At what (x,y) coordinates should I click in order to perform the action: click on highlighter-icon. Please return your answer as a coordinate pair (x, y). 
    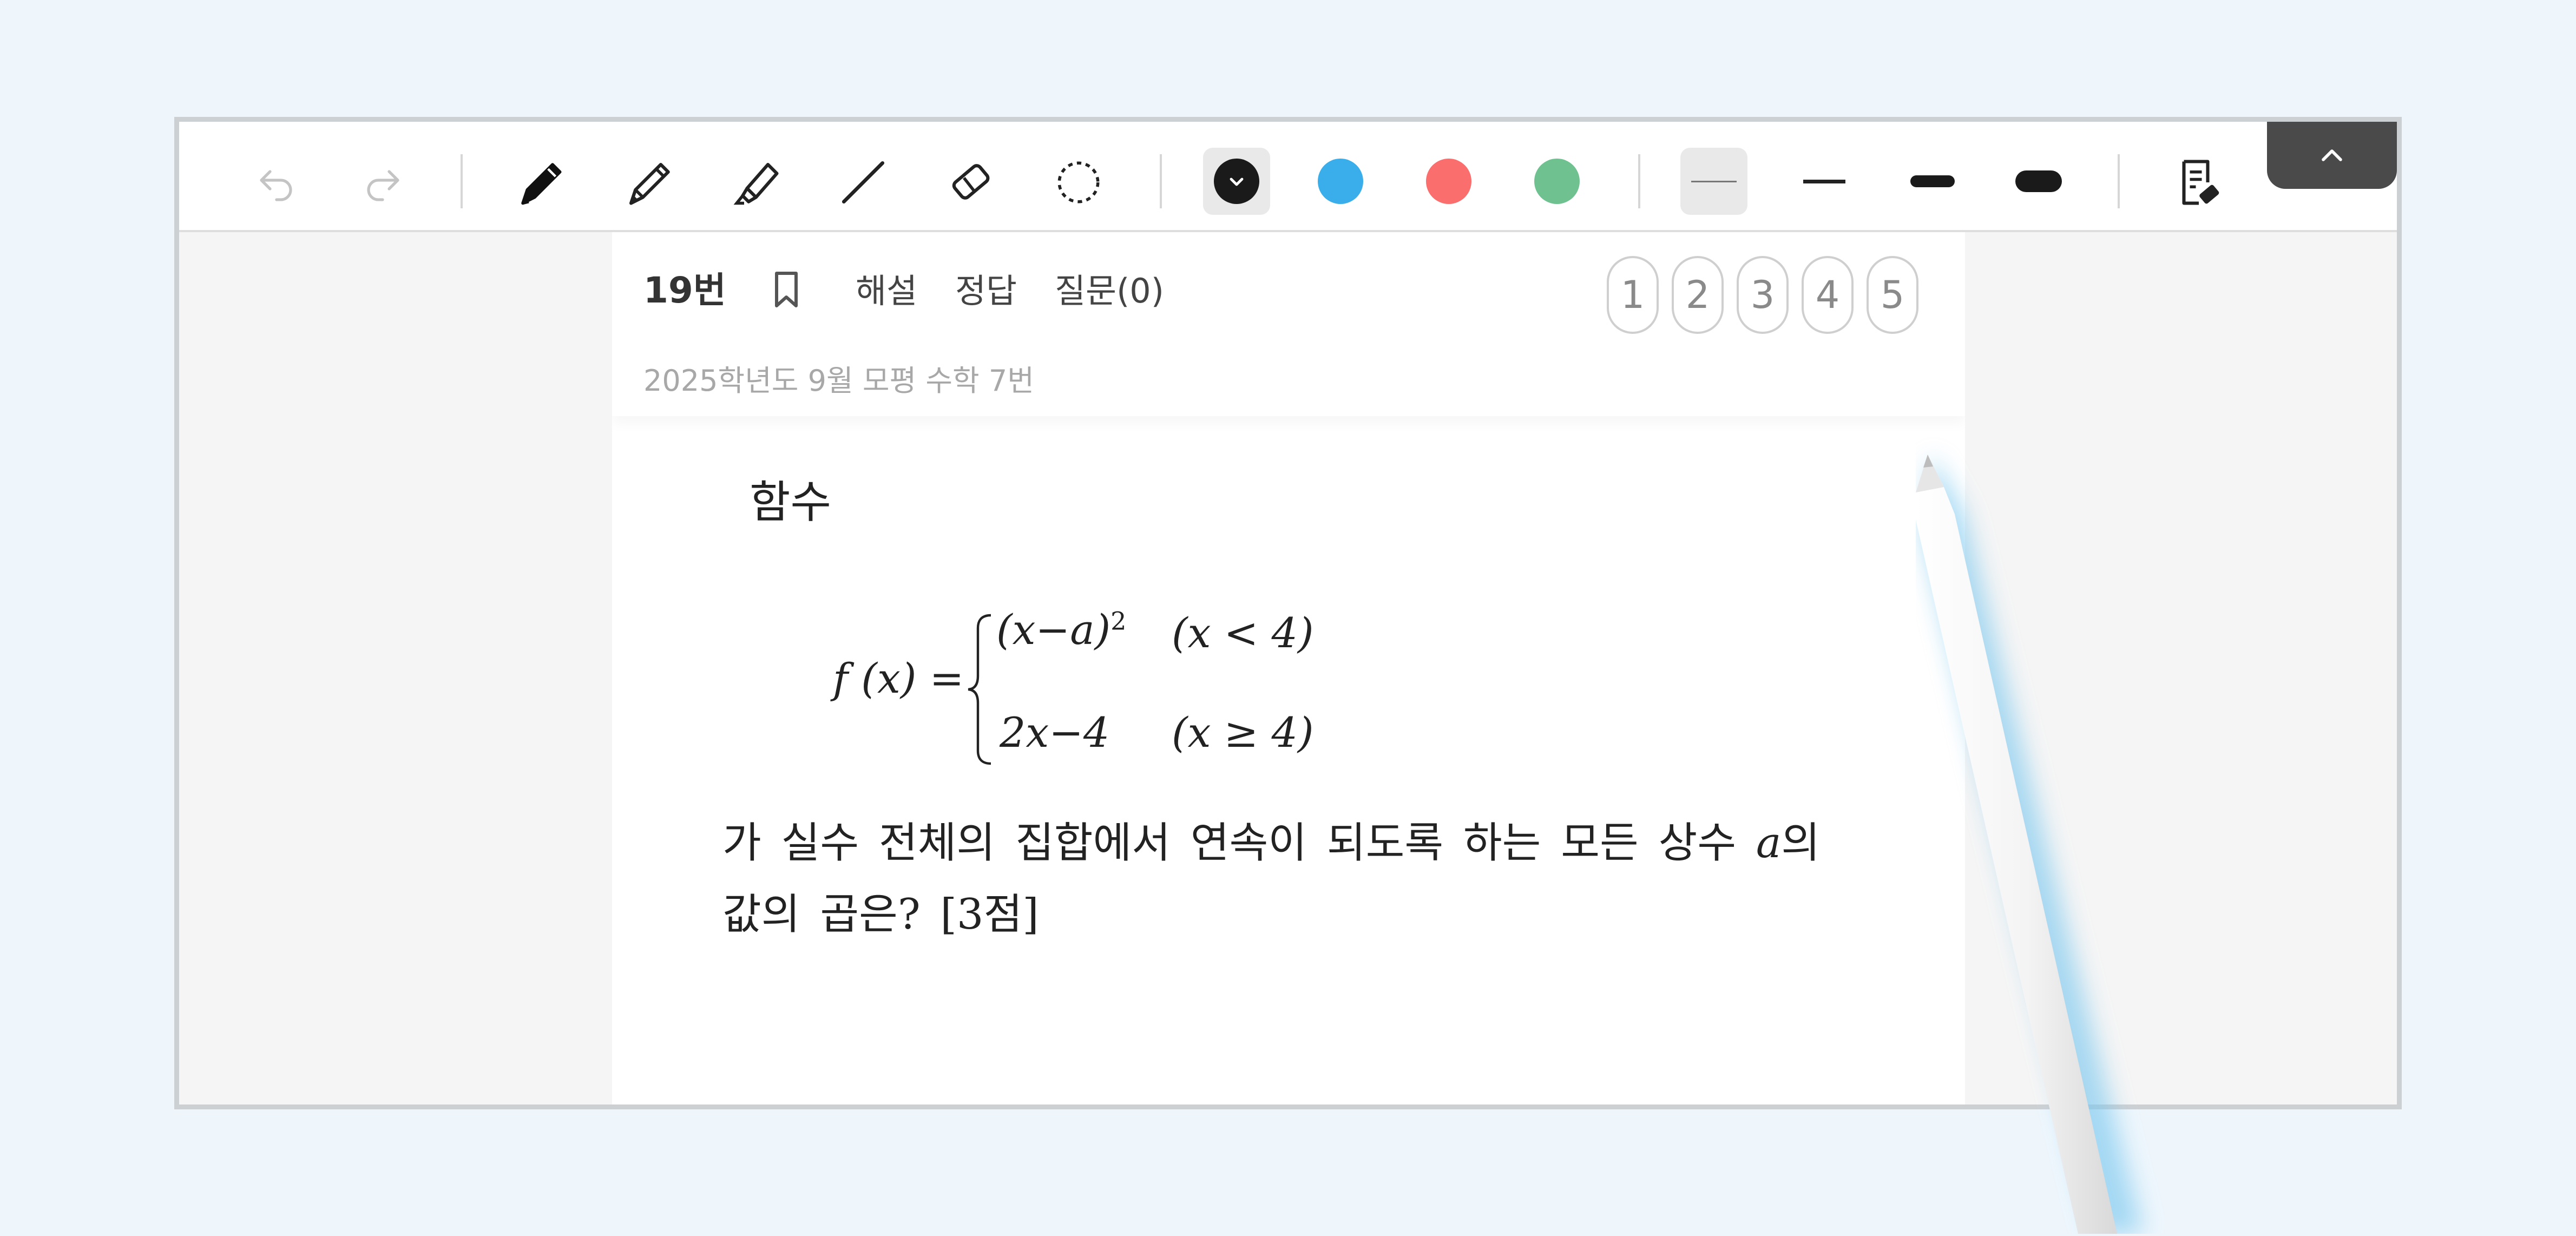
    Looking at the image, I should click on (756, 182).